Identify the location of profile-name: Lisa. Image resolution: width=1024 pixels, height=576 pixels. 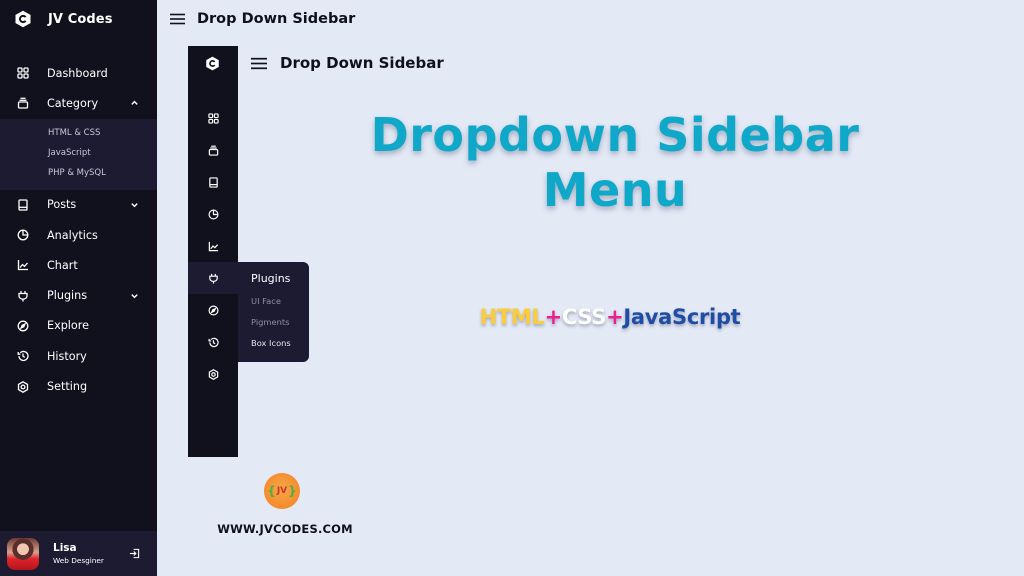
(65, 548).